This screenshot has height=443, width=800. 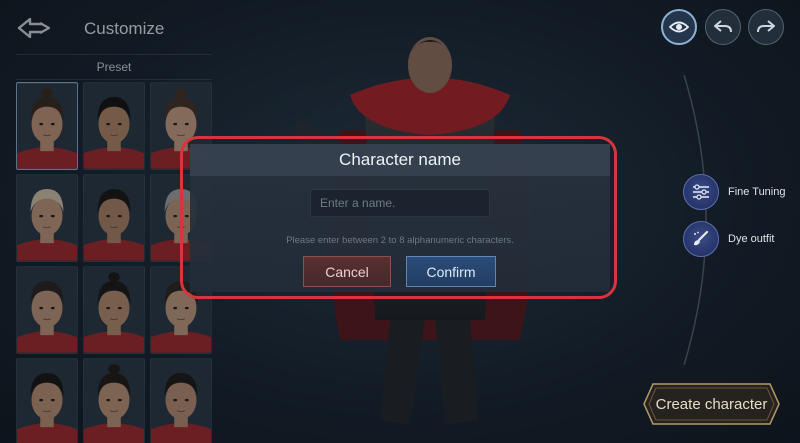 I want to click on dye-outfit-option: Dye outfit, so click(x=728, y=239).